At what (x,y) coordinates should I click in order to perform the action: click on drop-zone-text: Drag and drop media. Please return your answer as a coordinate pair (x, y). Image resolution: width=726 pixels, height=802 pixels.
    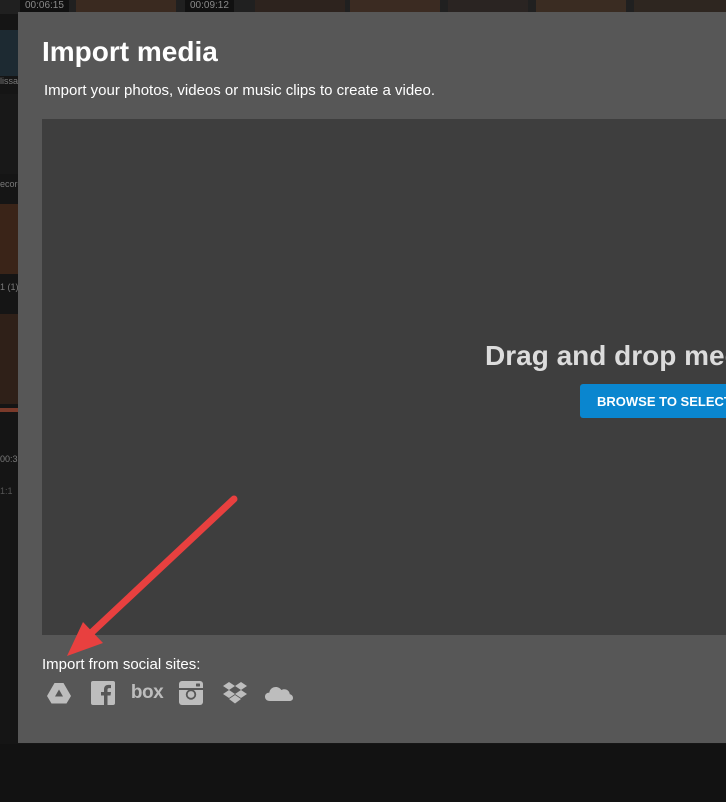
    Looking at the image, I should click on (605, 355).